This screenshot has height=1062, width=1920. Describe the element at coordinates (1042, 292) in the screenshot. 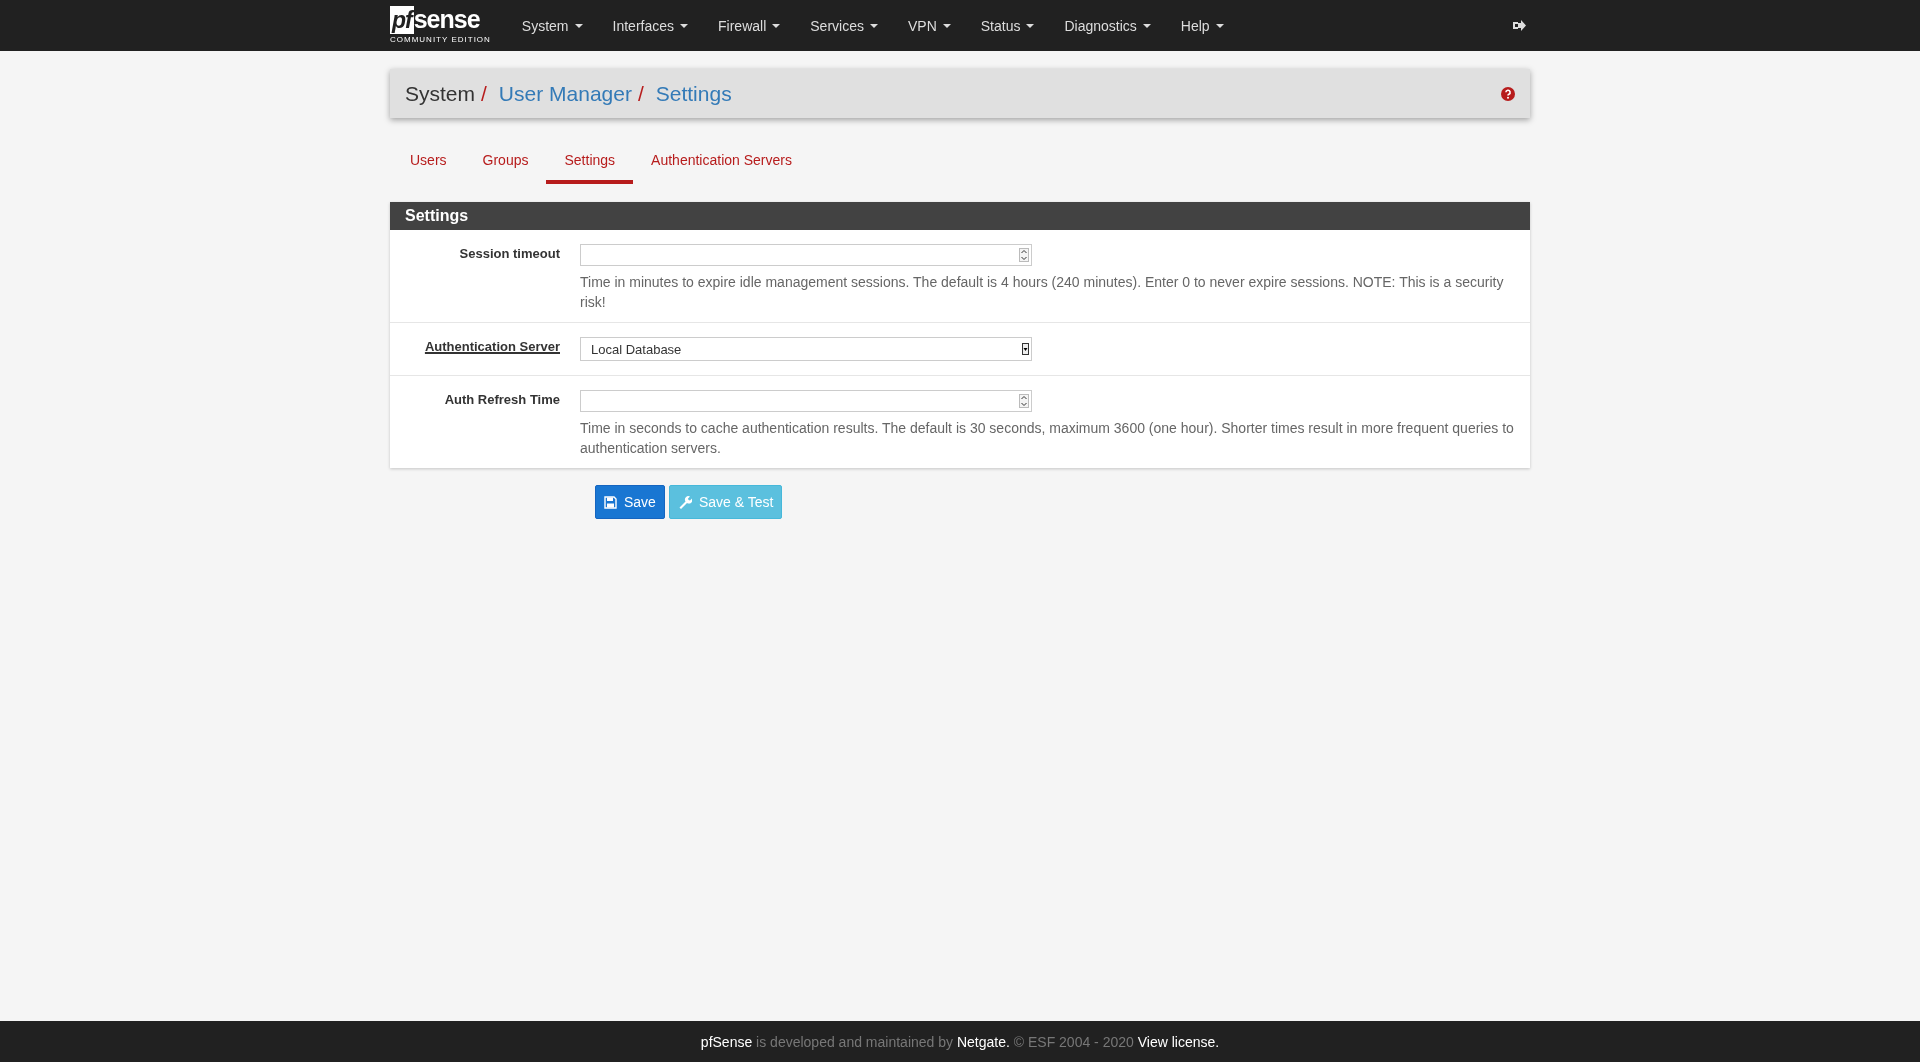

I see `help-text: Time in minutes to expire idle management sessions. The default is 4 hours (240 minutes). Enter 0 to never expire sessions. NOTE: This is a security risk!` at that location.